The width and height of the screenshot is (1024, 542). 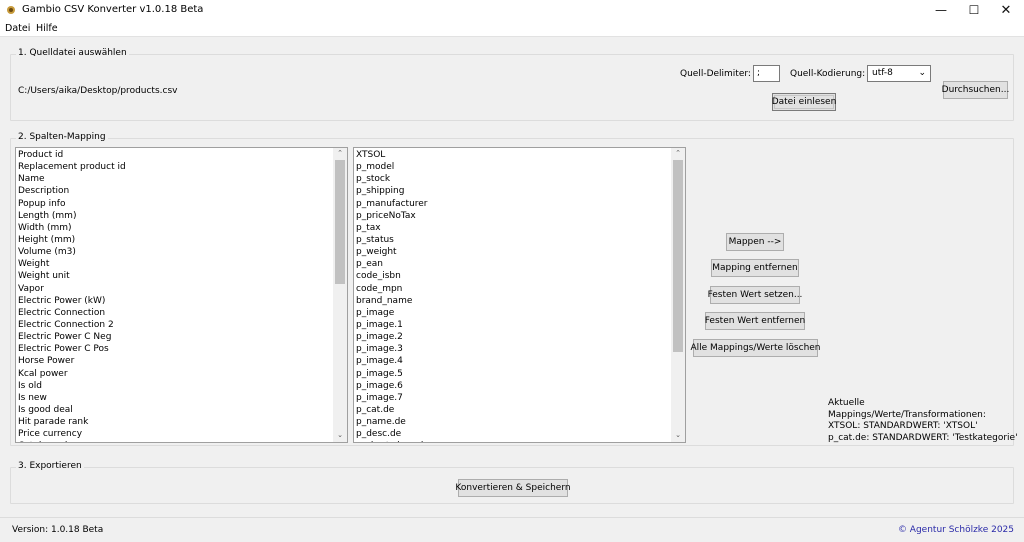 I want to click on remove-fixed-value-button: Festen Wert entfernen, so click(x=755, y=321).